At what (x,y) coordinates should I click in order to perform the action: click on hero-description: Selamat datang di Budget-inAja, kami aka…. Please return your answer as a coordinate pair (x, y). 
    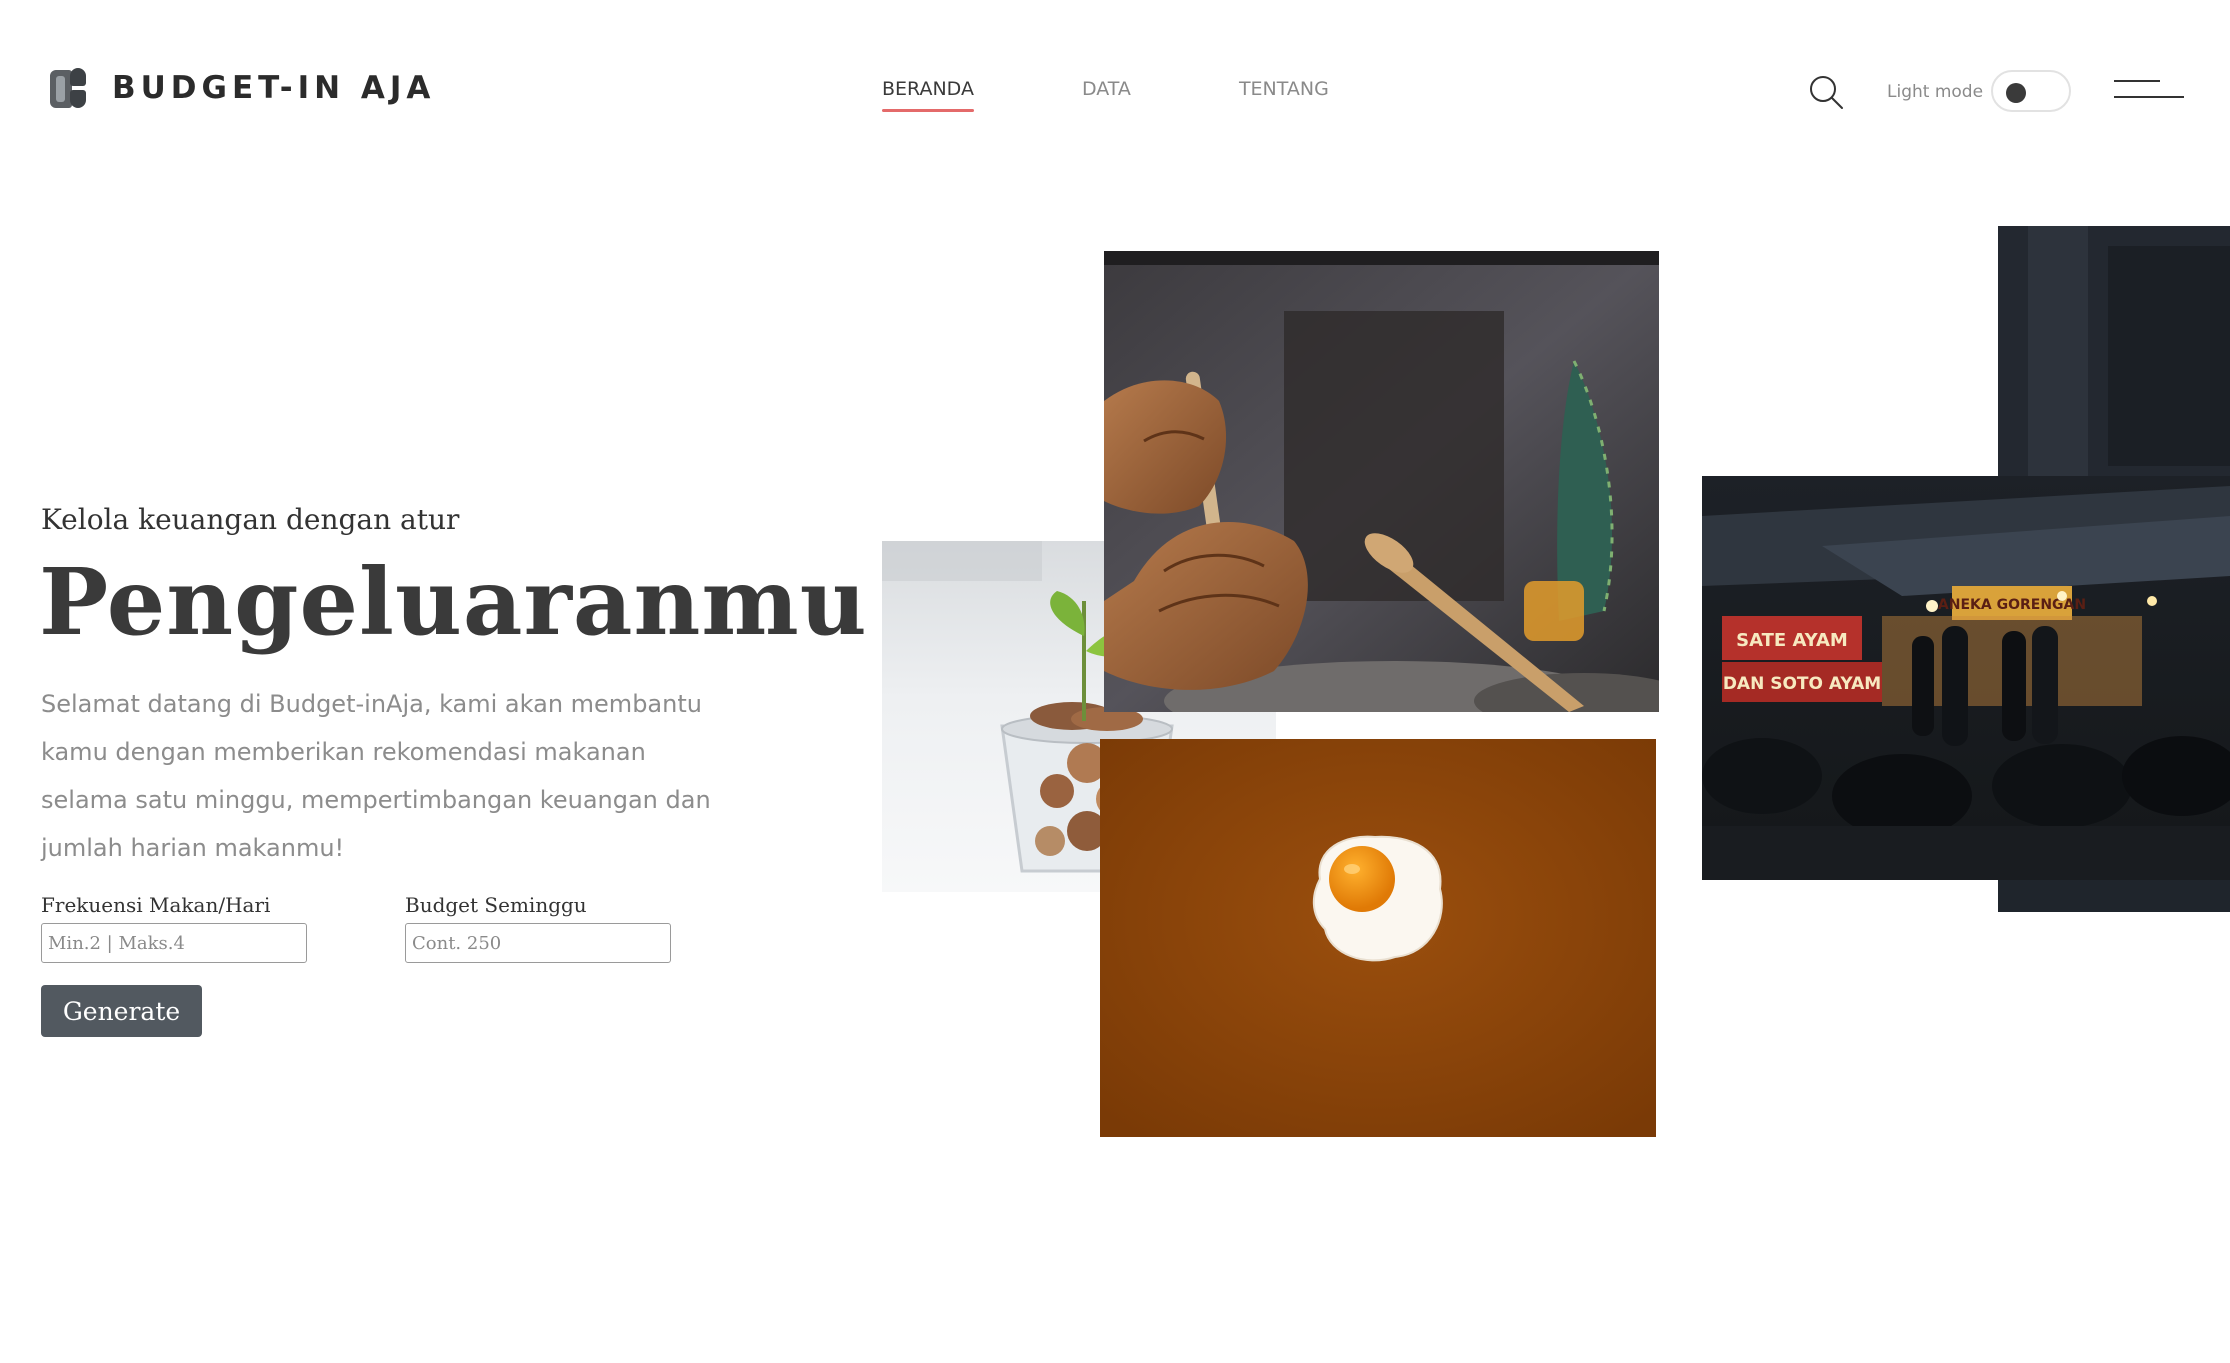
    Looking at the image, I should click on (376, 776).